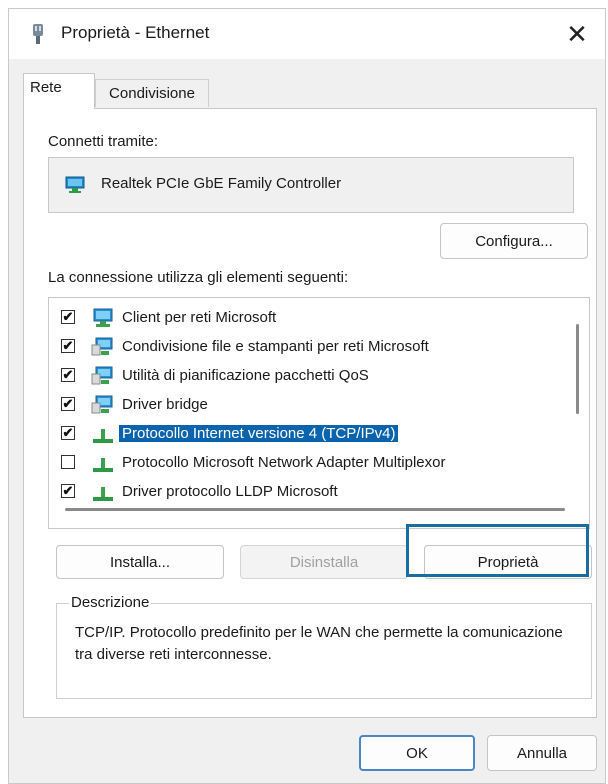  I want to click on list-item: ✔ Client per reti Microsoft, so click(304, 318).